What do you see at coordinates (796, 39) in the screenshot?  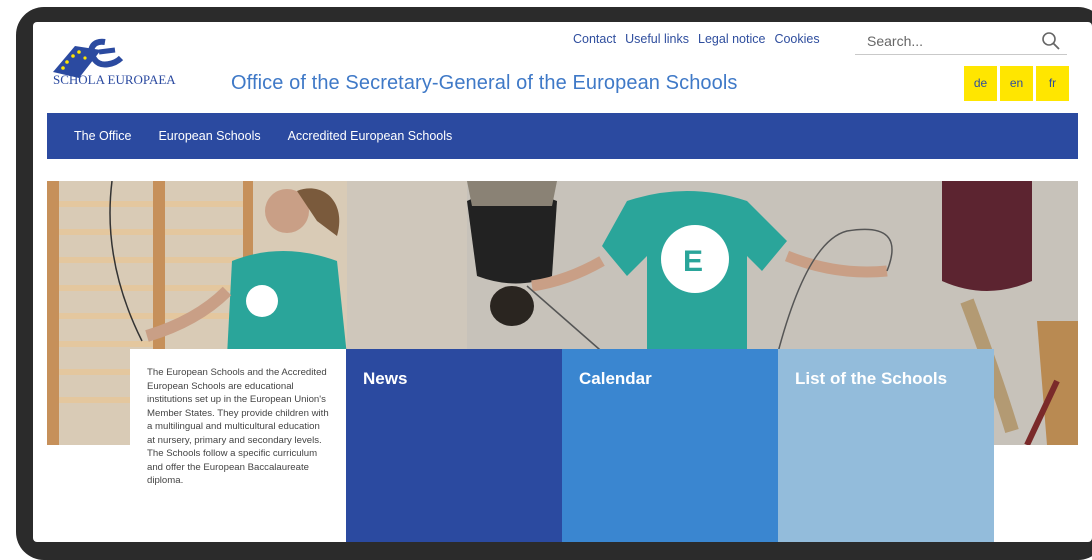 I see `cookies-link: Cookies` at bounding box center [796, 39].